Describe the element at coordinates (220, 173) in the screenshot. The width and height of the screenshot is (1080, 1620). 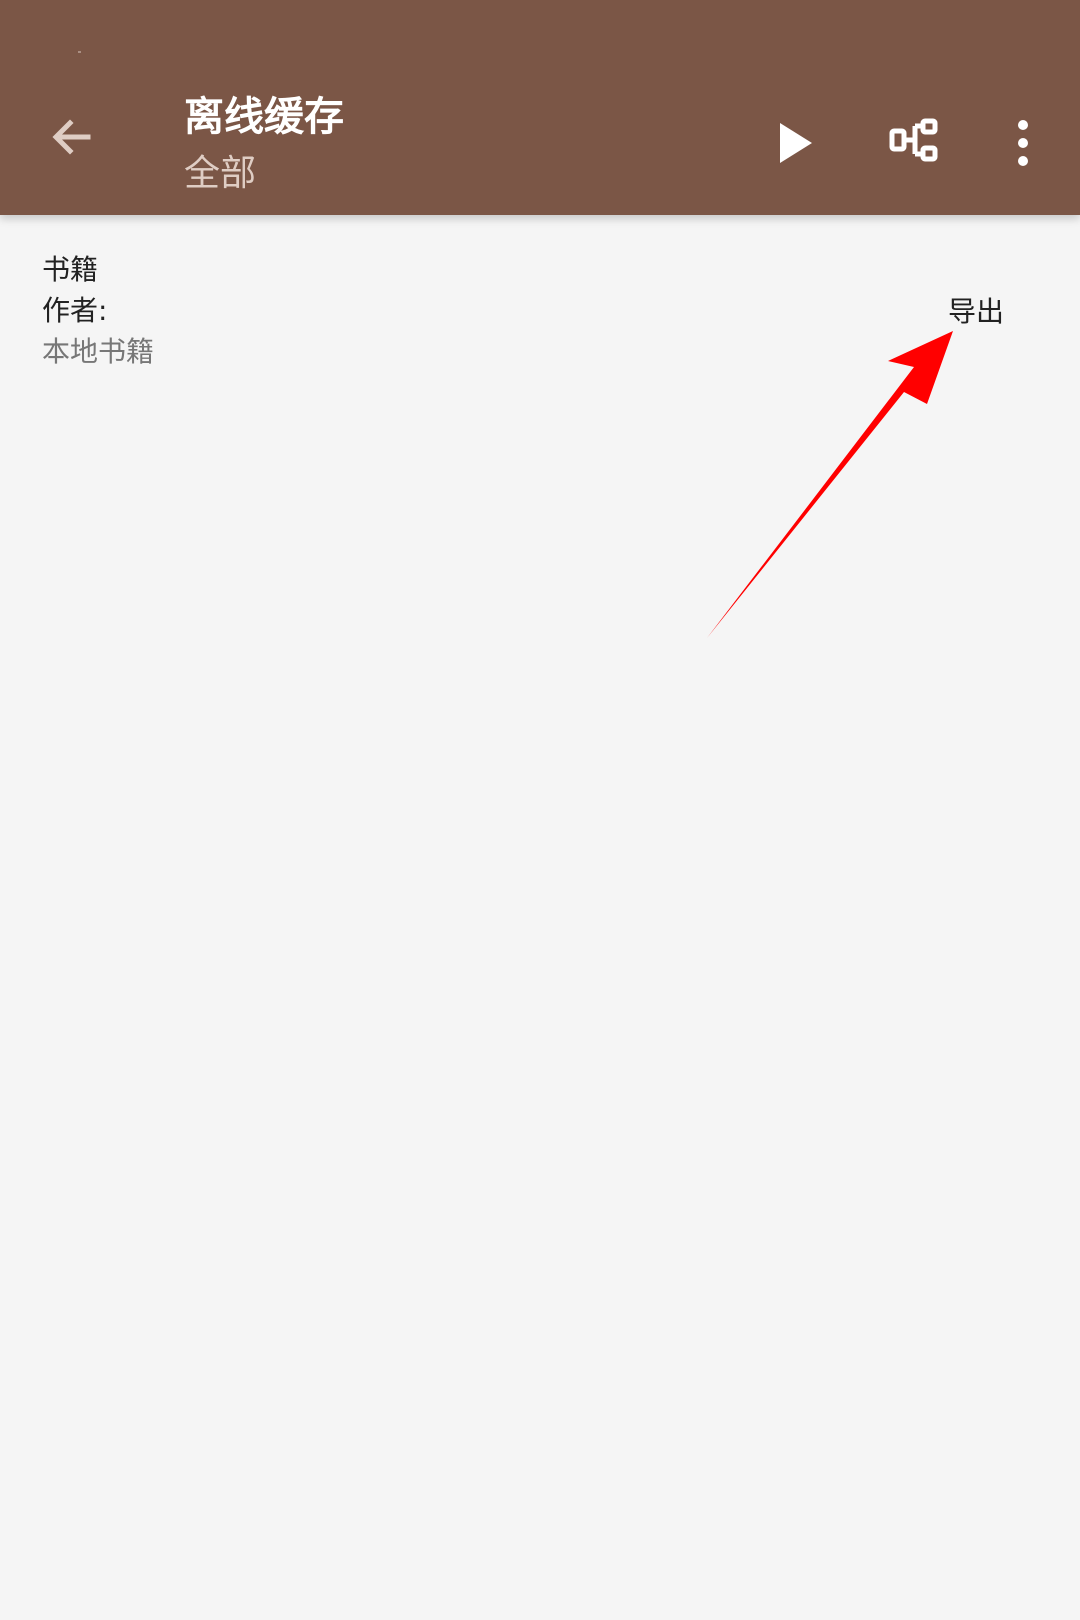
I see `page-subtitle: 全部` at that location.